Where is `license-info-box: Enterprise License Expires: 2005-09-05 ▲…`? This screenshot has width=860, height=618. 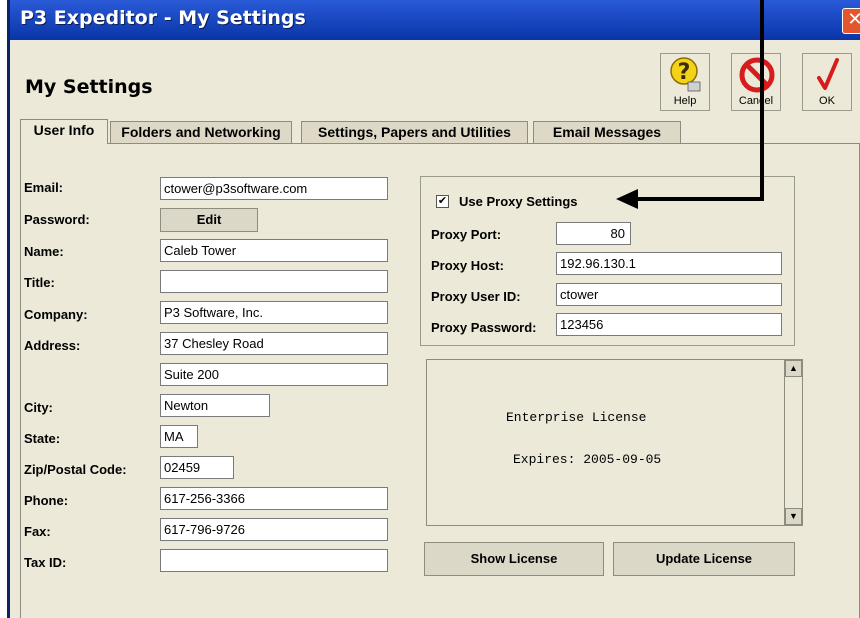 license-info-box: Enterprise License Expires: 2005-09-05 ▲… is located at coordinates (614, 442).